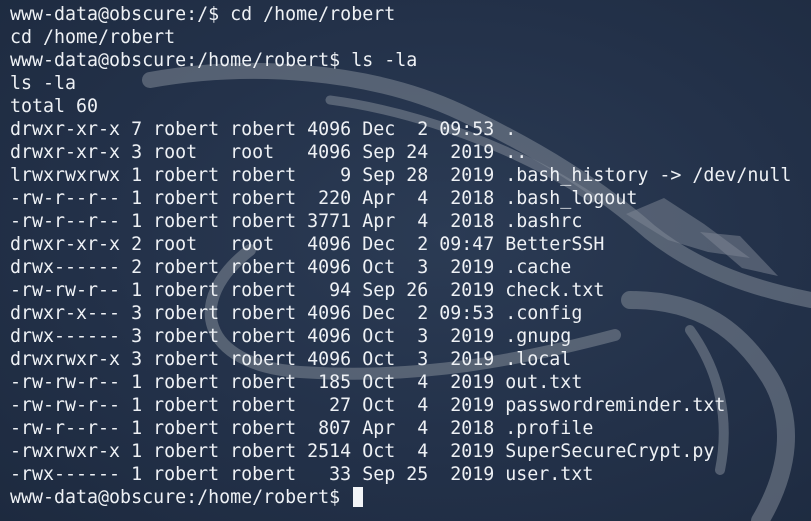 This screenshot has height=521, width=811. Describe the element at coordinates (43, 83) in the screenshot. I see `terminal-line: ls -la` at that location.